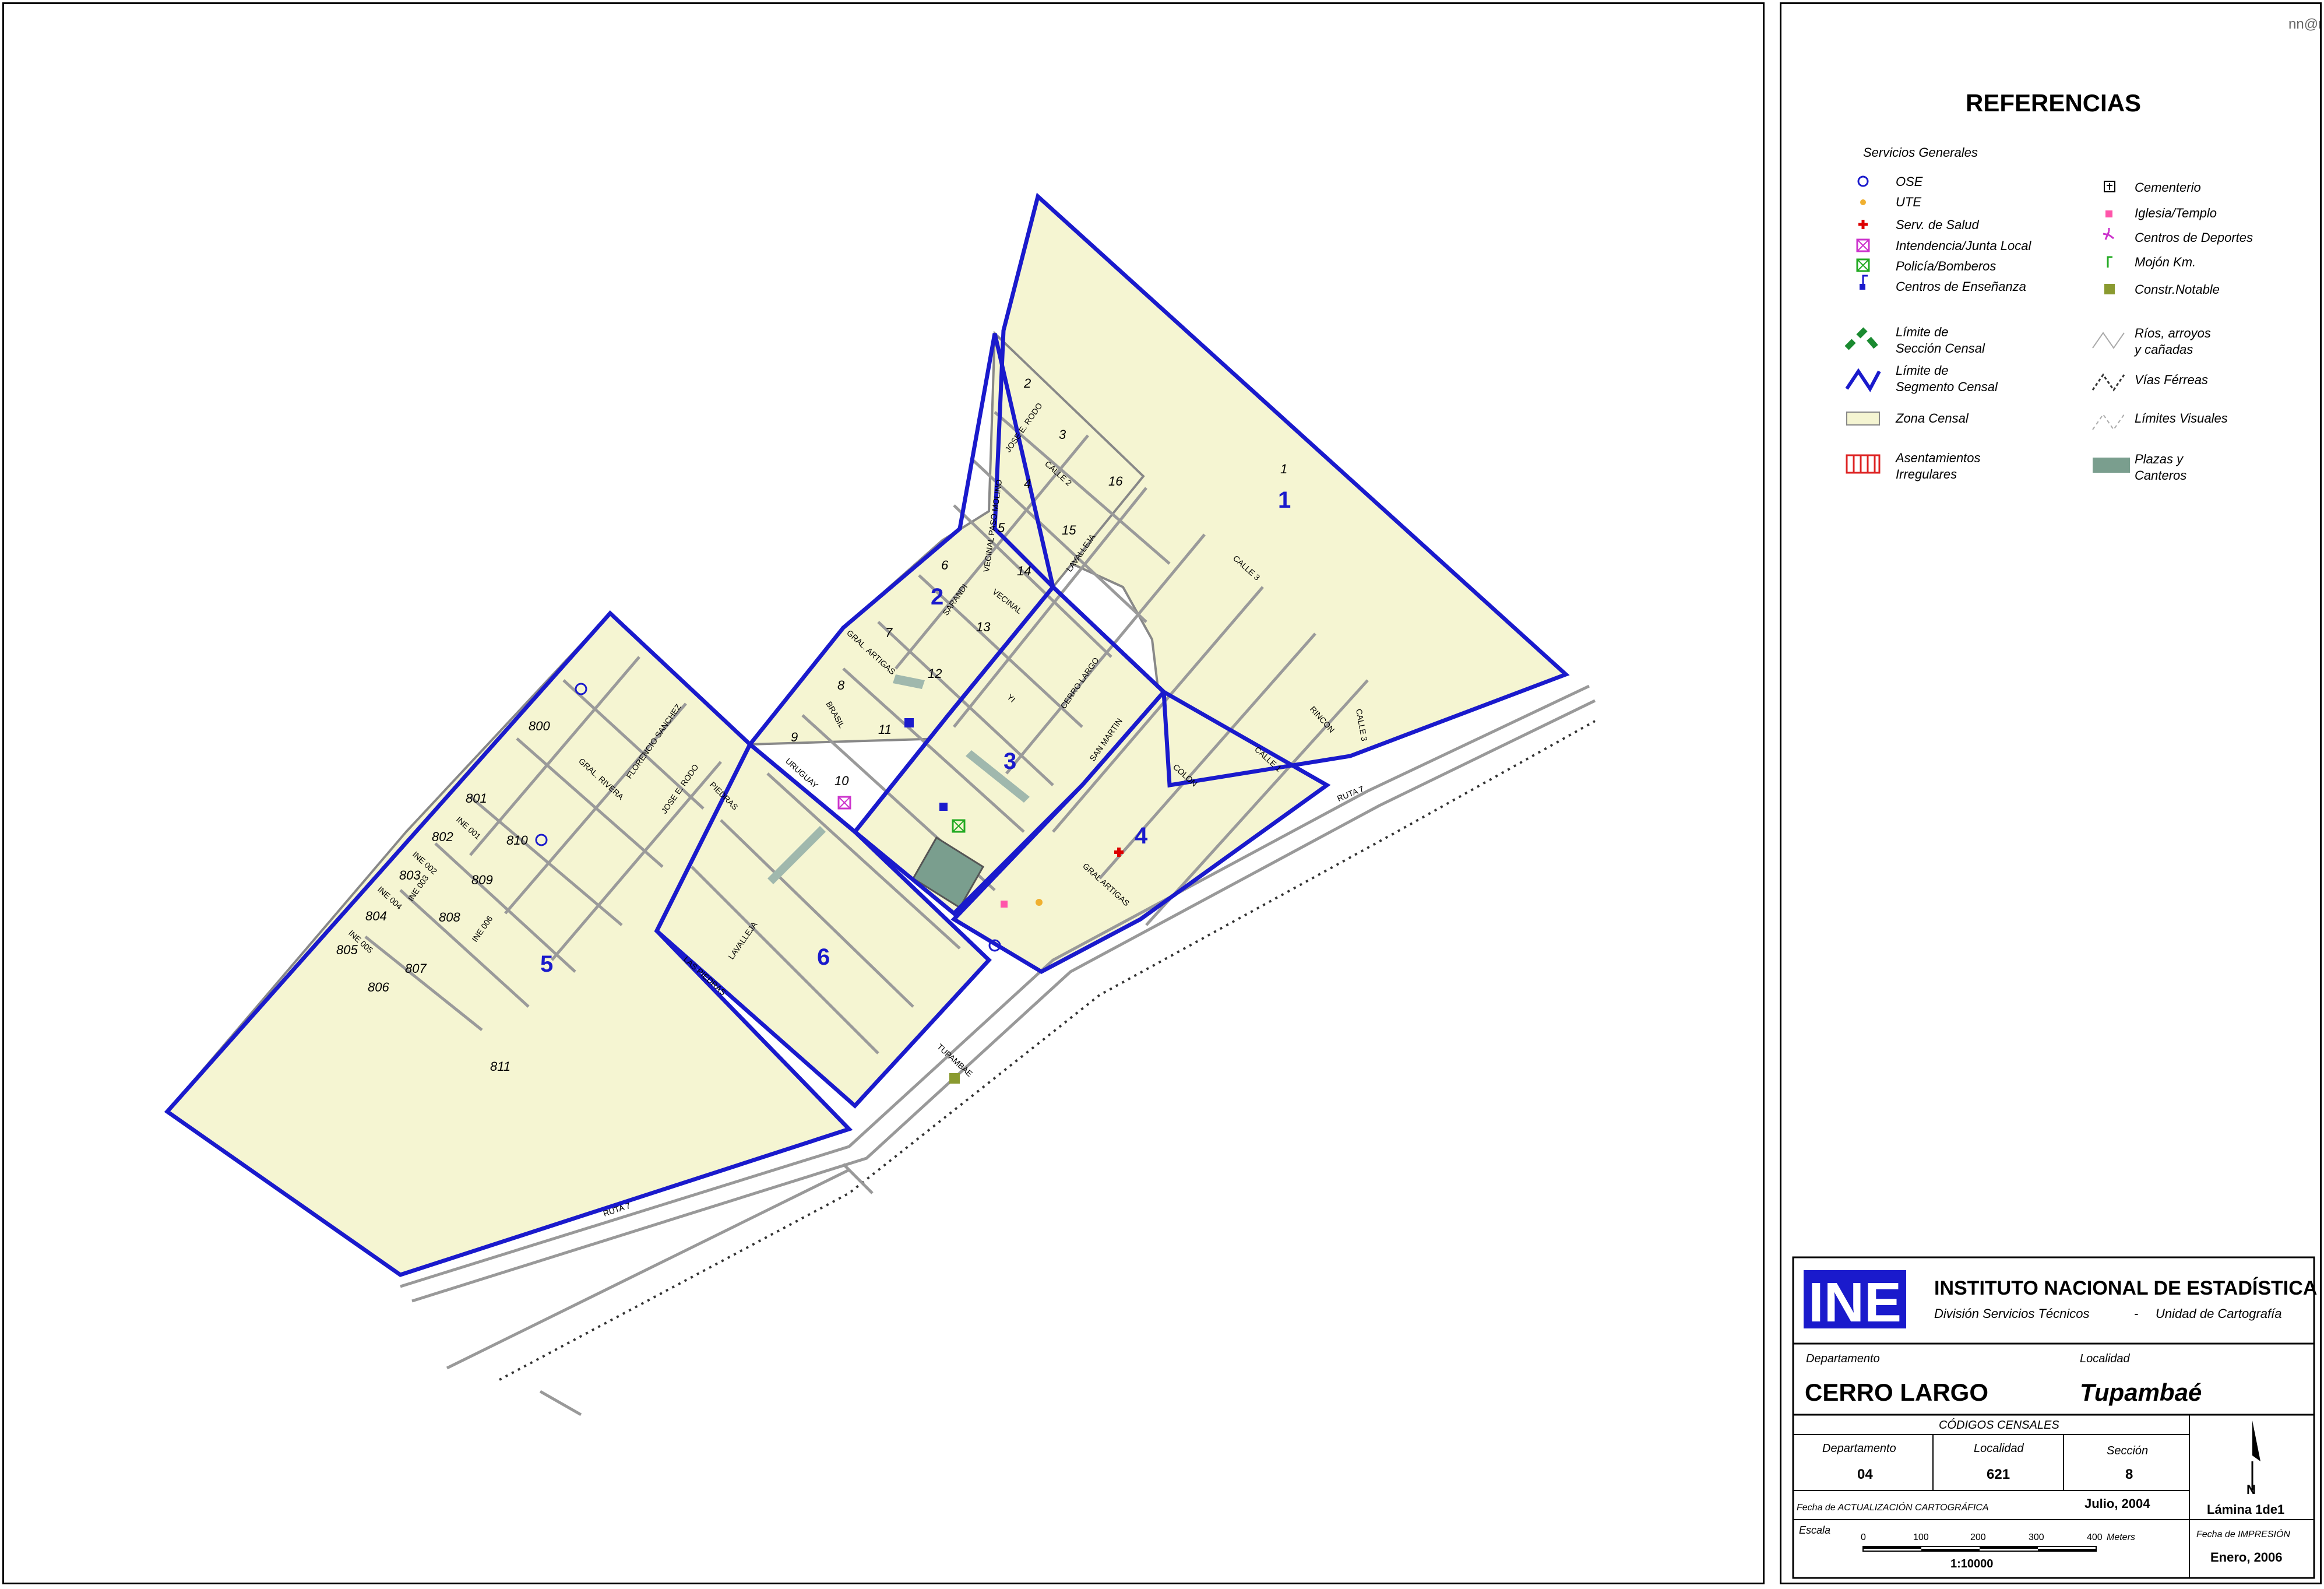 This screenshot has height=1589, width=2324. What do you see at coordinates (954, 1060) in the screenshot?
I see `street-label: TUPAMBAE` at bounding box center [954, 1060].